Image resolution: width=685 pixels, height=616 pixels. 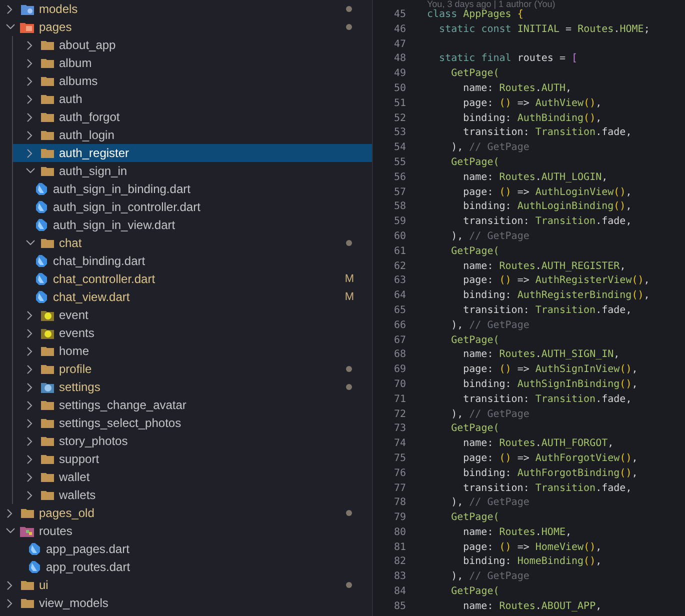 I want to click on file-item: app_routes.dart, so click(x=186, y=567).